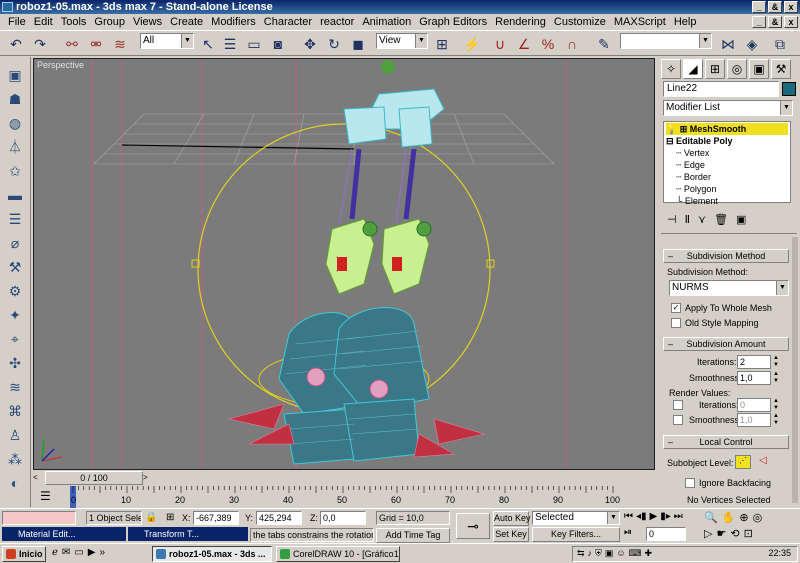  What do you see at coordinates (524, 44) in the screenshot?
I see `angle-snap-icon: ∠` at bounding box center [524, 44].